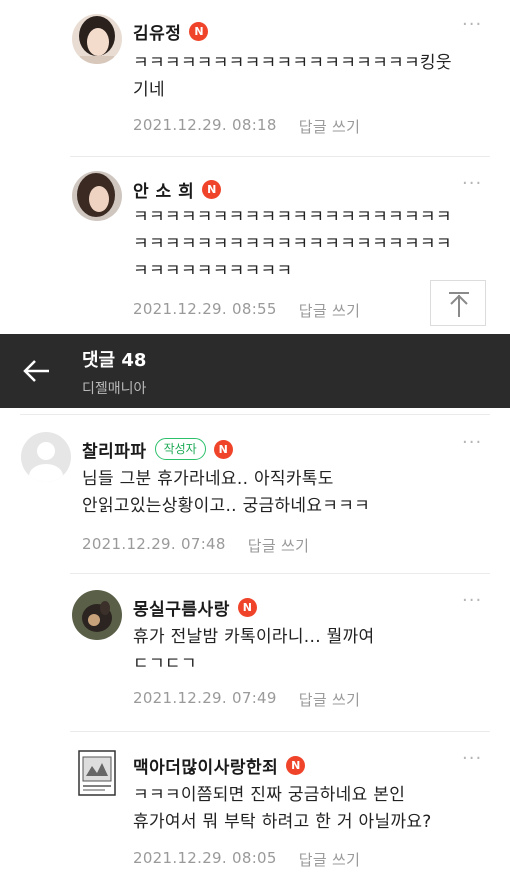 The width and height of the screenshot is (510, 887). What do you see at coordinates (205, 125) in the screenshot?
I see `comment-date: 2021.12.29. 08:18` at bounding box center [205, 125].